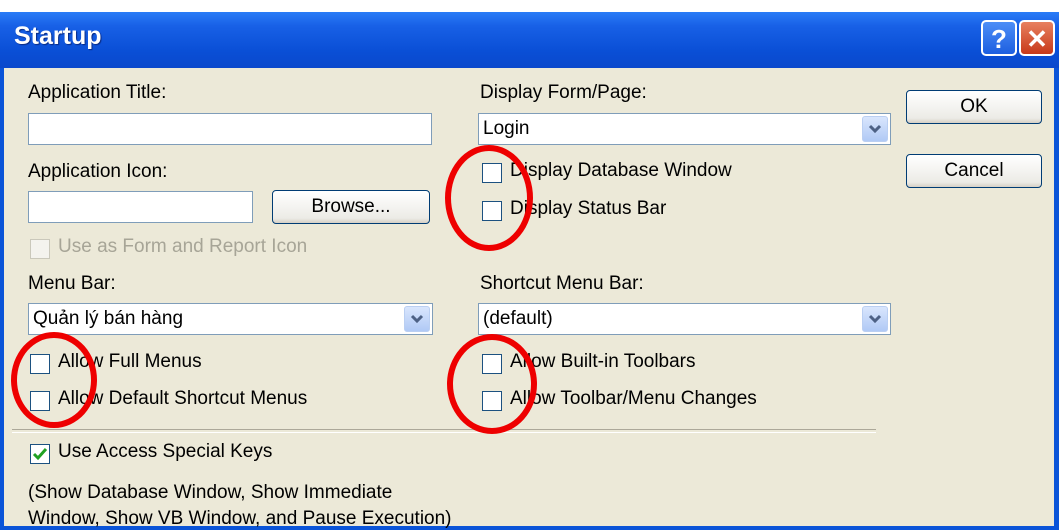 The image size is (1059, 532). What do you see at coordinates (98, 171) in the screenshot?
I see `application-icon-label: Application Icon:` at bounding box center [98, 171].